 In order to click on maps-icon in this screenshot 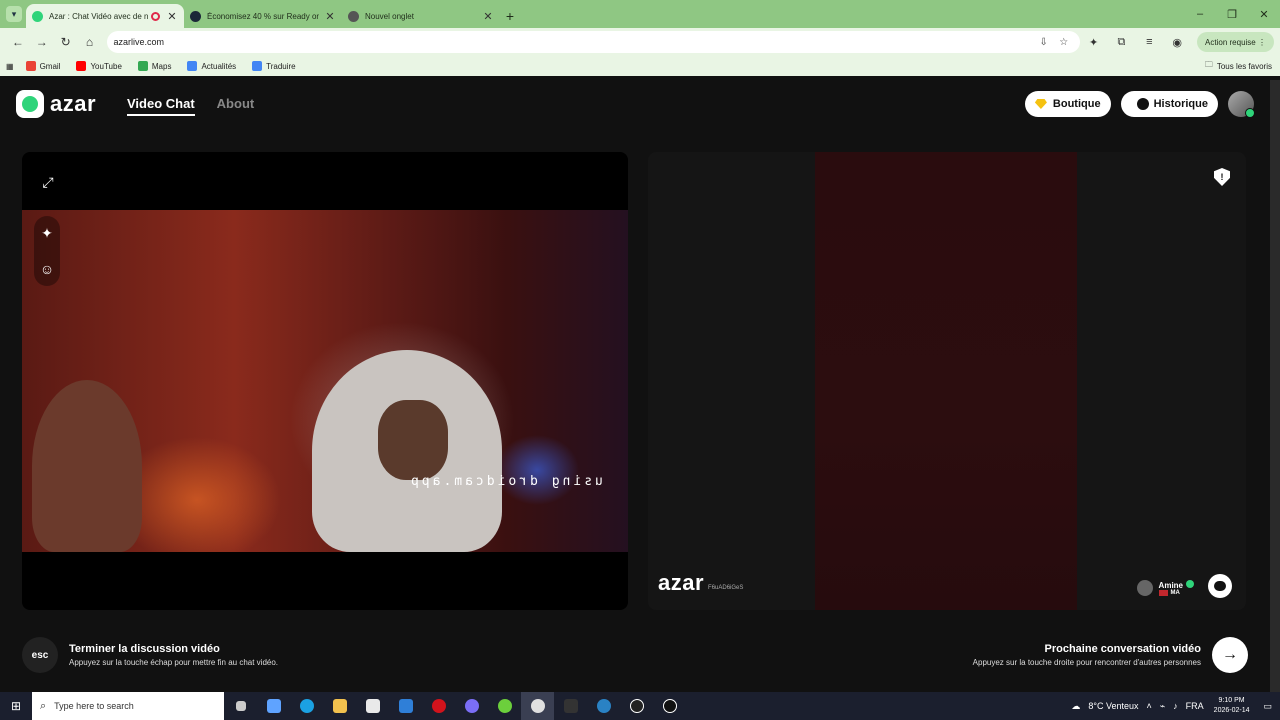, I will do `click(142, 66)`.